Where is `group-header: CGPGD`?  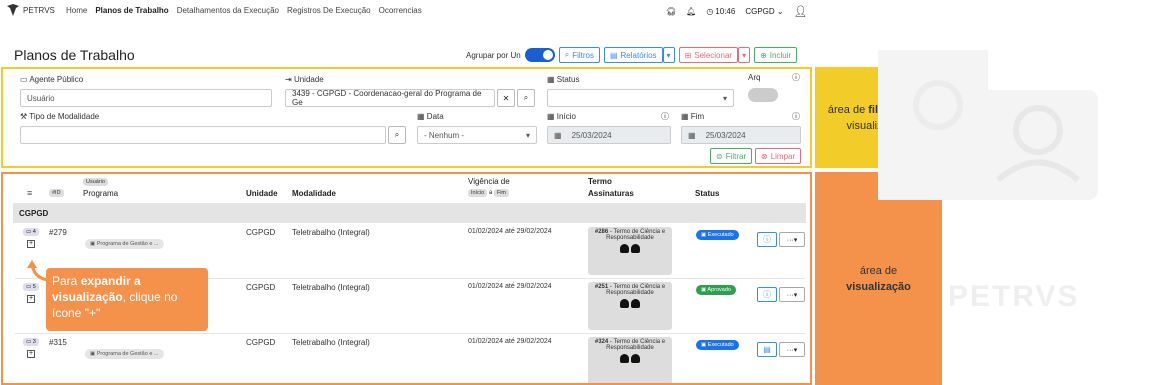
group-header: CGPGD is located at coordinates (409, 213).